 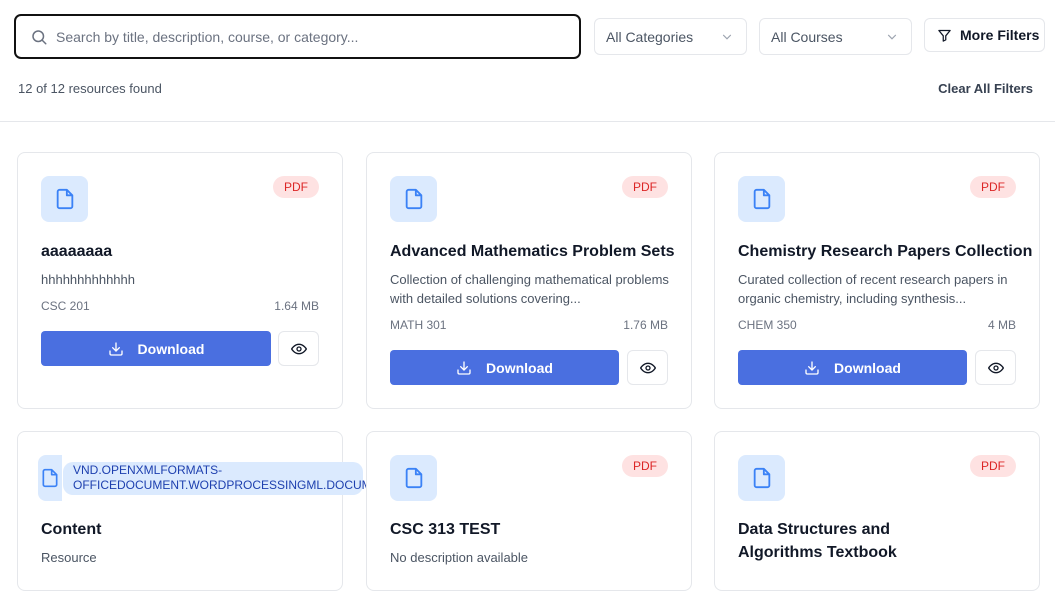 What do you see at coordinates (650, 36) in the screenshot?
I see `category-select-value: All Categories` at bounding box center [650, 36].